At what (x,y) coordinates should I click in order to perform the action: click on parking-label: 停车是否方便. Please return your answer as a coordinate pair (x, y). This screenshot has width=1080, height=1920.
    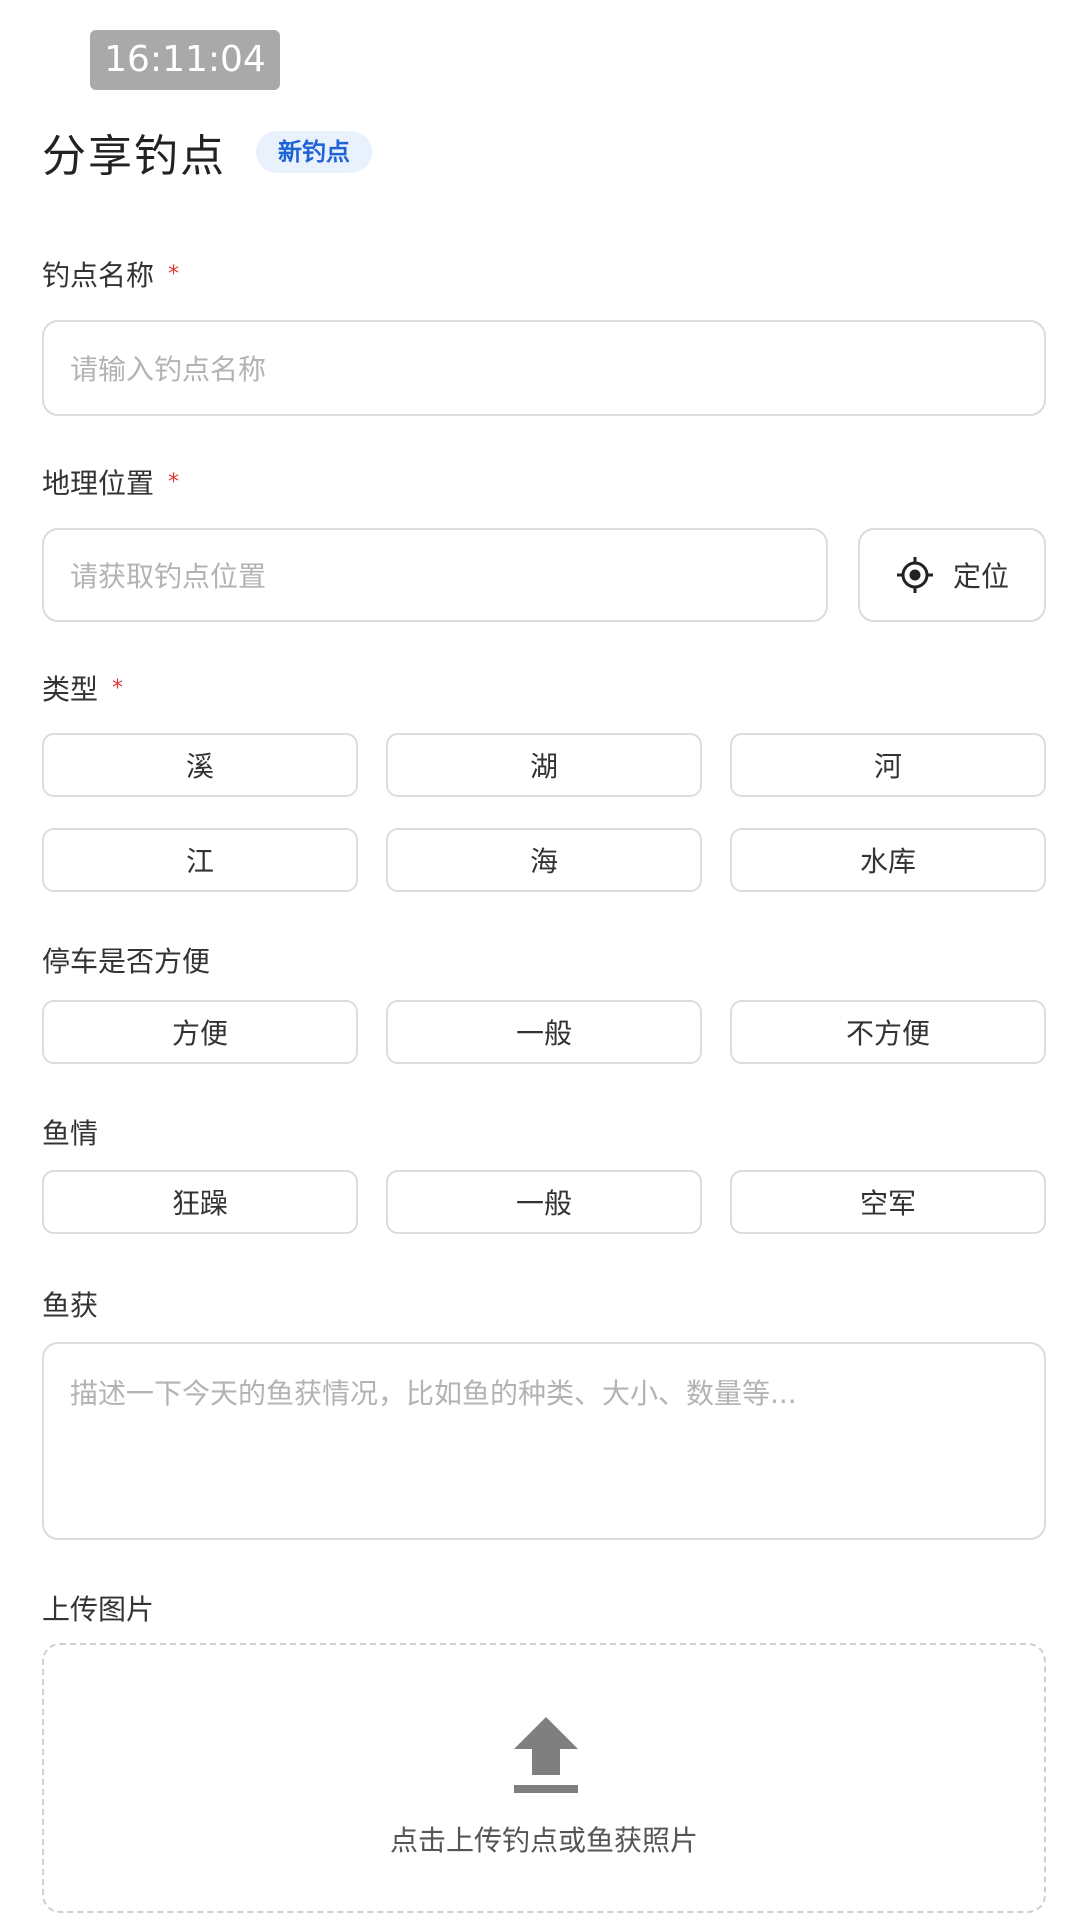
    Looking at the image, I should click on (126, 961).